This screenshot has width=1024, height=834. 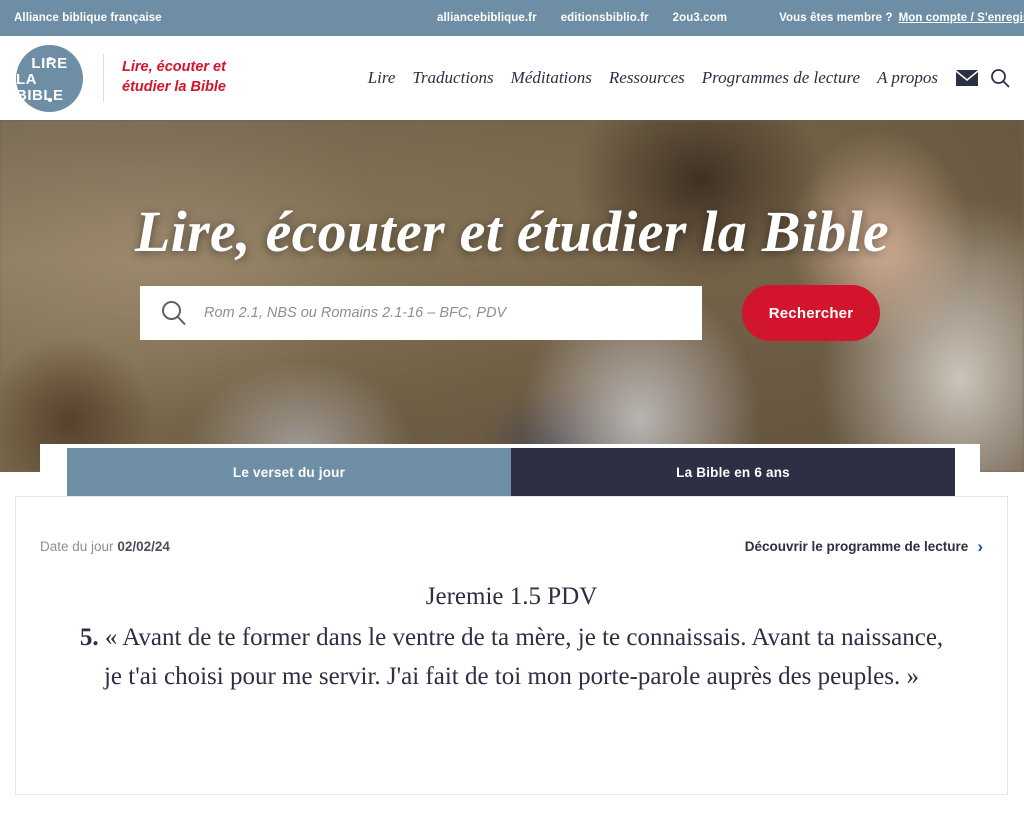 I want to click on tab-la-bible-en-6-ans: La Bible en 6 ans, so click(x=733, y=472).